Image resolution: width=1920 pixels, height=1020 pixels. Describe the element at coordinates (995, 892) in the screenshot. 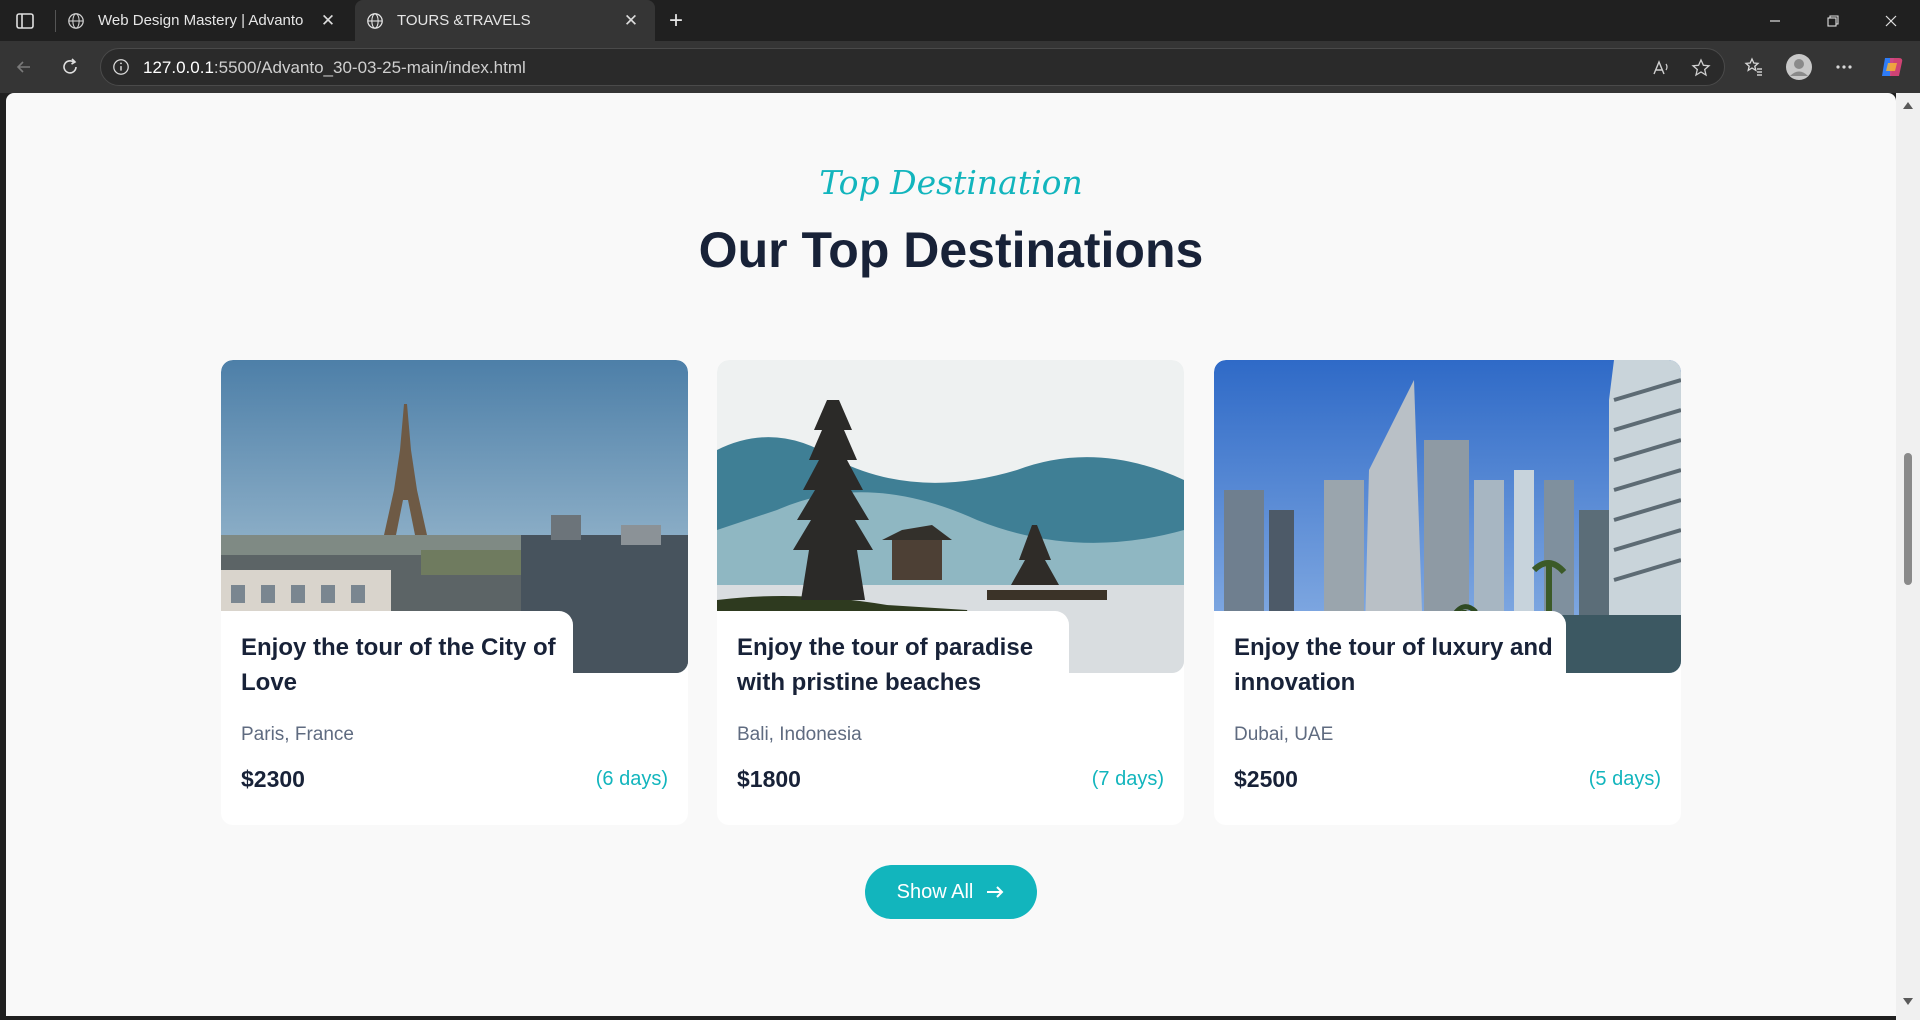

I see `arrow-right-icon` at that location.